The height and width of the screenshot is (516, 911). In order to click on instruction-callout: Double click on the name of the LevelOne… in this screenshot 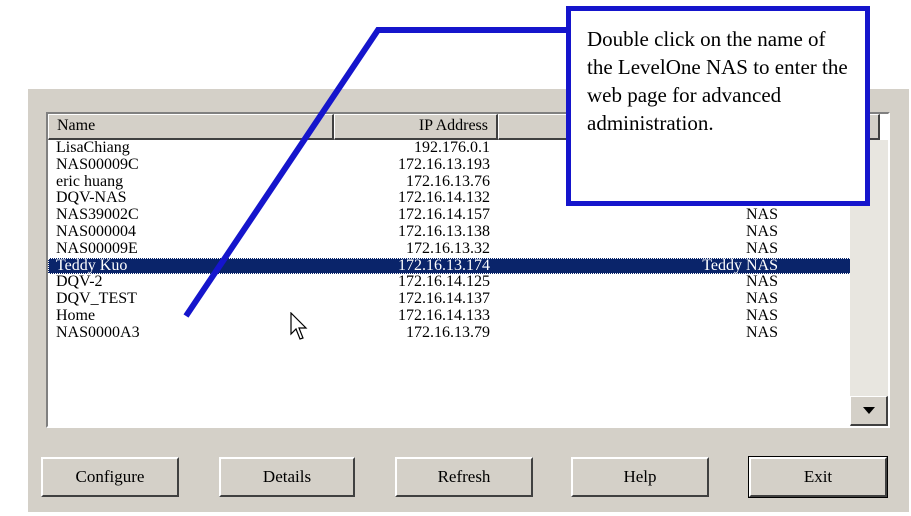, I will do `click(718, 106)`.